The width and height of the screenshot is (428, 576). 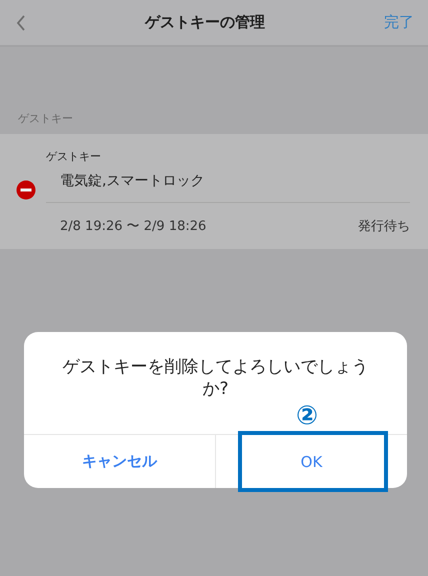 I want to click on done-button: 完了, so click(x=399, y=22).